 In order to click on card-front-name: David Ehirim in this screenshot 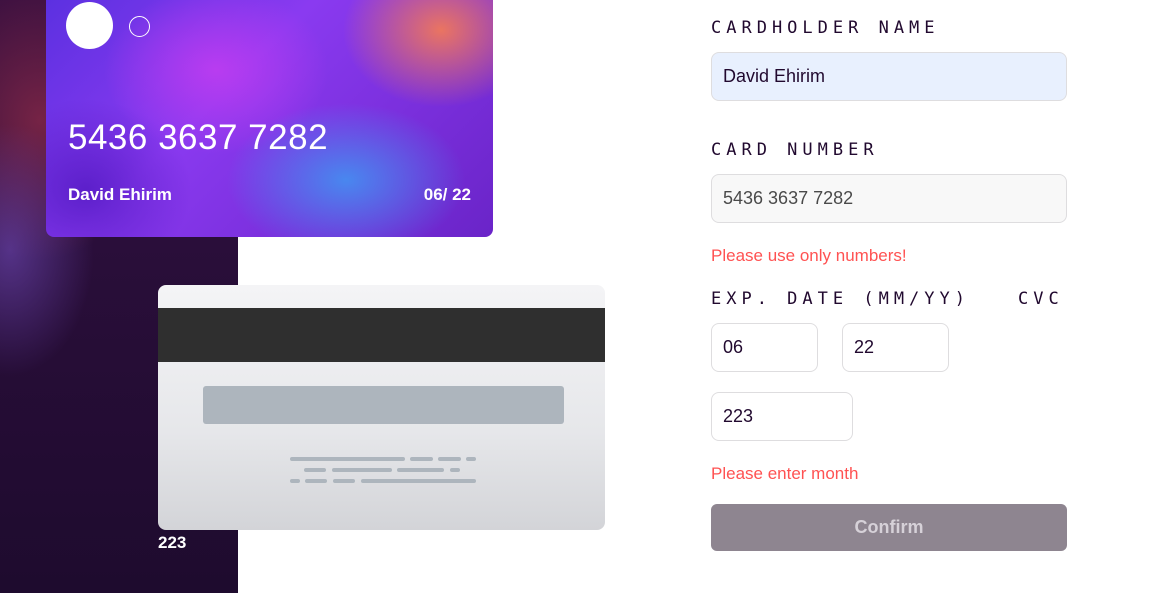, I will do `click(120, 194)`.